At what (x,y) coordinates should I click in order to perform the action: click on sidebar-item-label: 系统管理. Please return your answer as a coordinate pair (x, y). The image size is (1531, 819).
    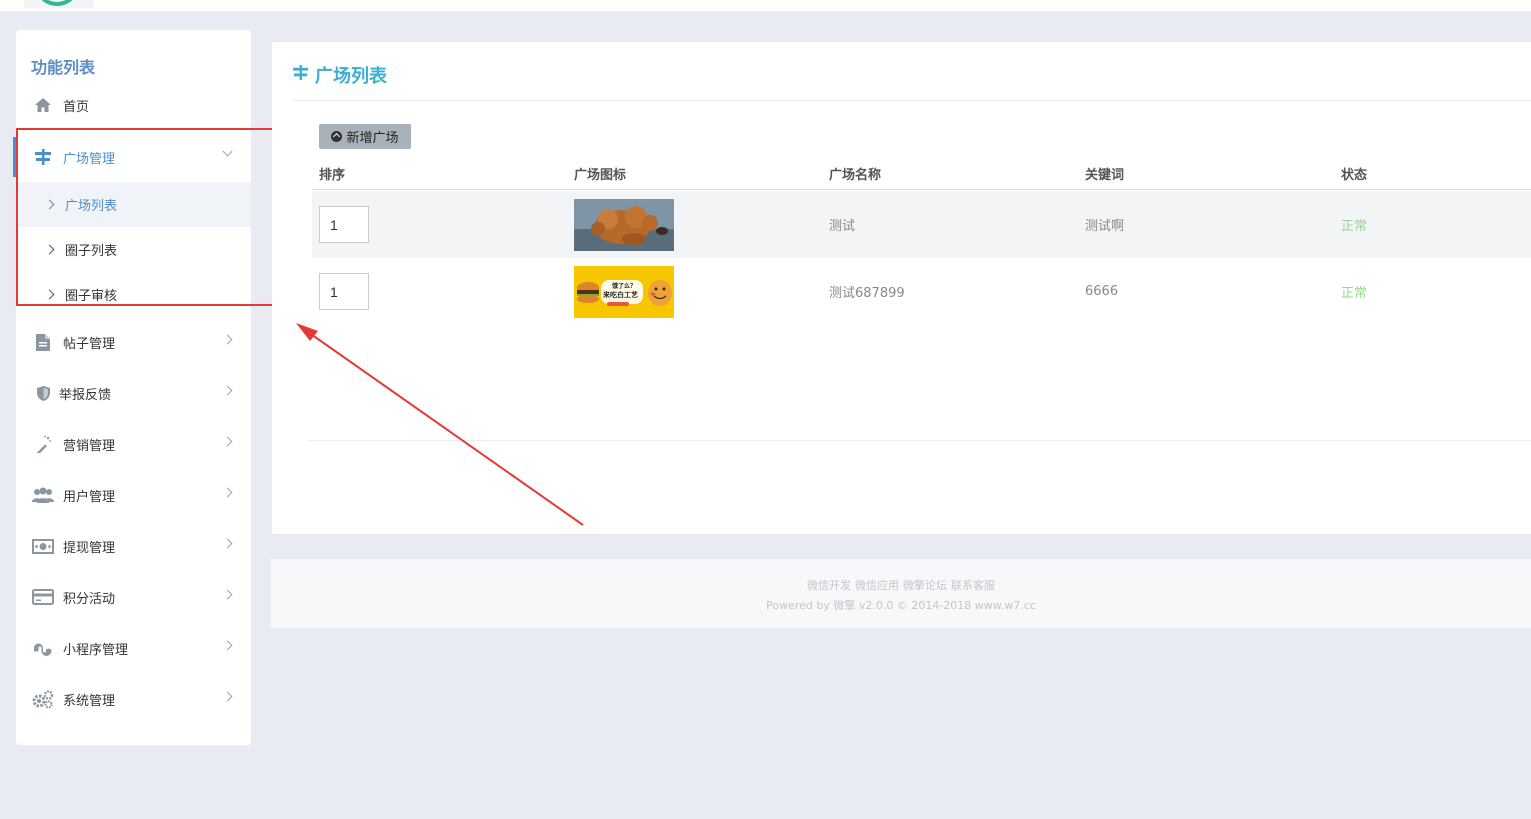
    Looking at the image, I should click on (89, 701).